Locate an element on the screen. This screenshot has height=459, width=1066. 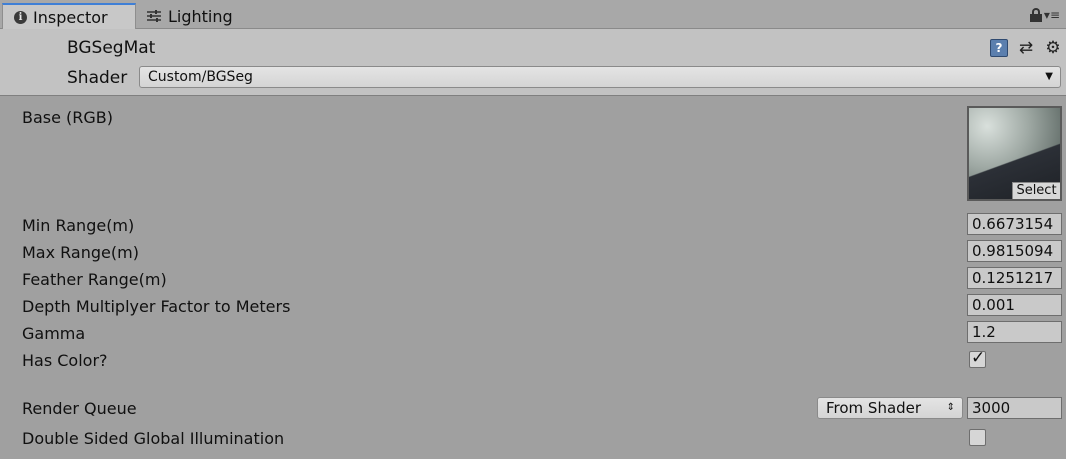
gamma-field: 1.2 is located at coordinates (1014, 332).